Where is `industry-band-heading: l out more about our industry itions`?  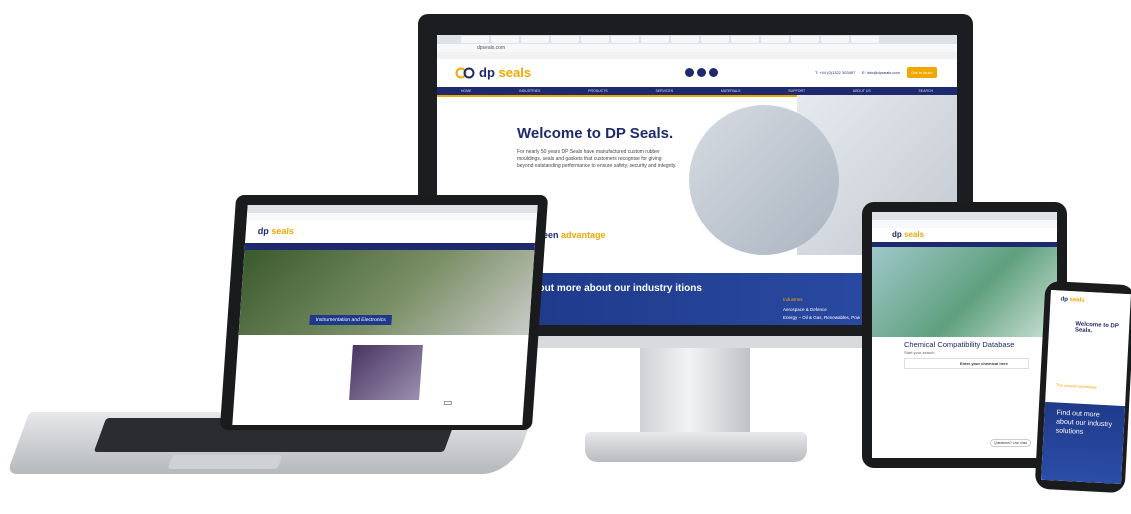 industry-band-heading: l out more about our industry itions is located at coordinates (617, 288).